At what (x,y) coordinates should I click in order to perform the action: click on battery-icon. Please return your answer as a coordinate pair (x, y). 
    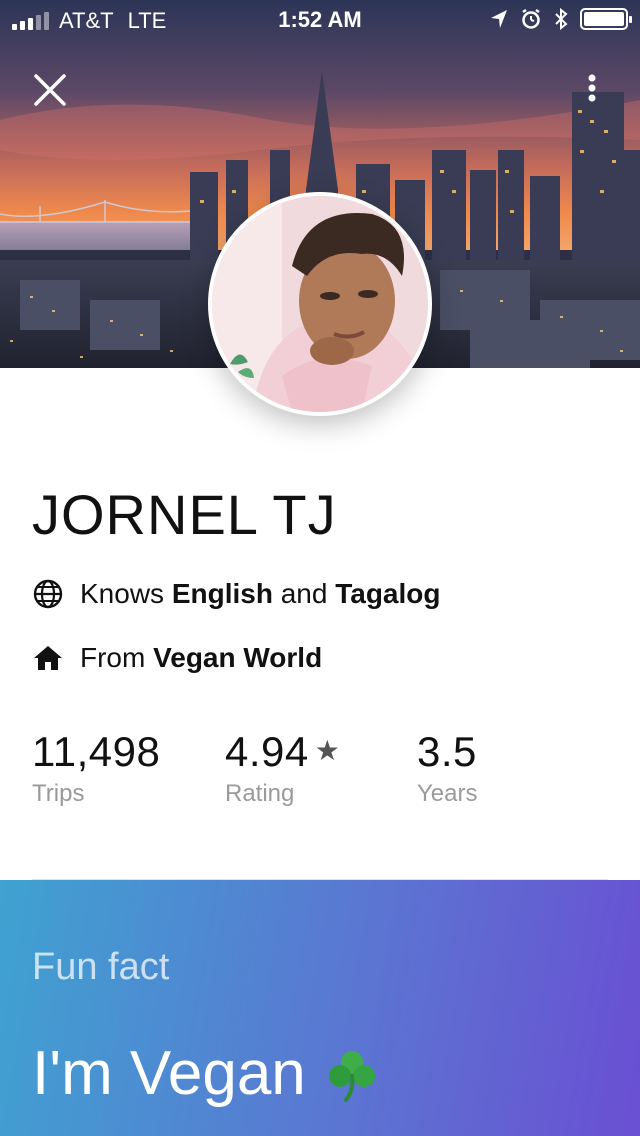
    Looking at the image, I should click on (606, 19).